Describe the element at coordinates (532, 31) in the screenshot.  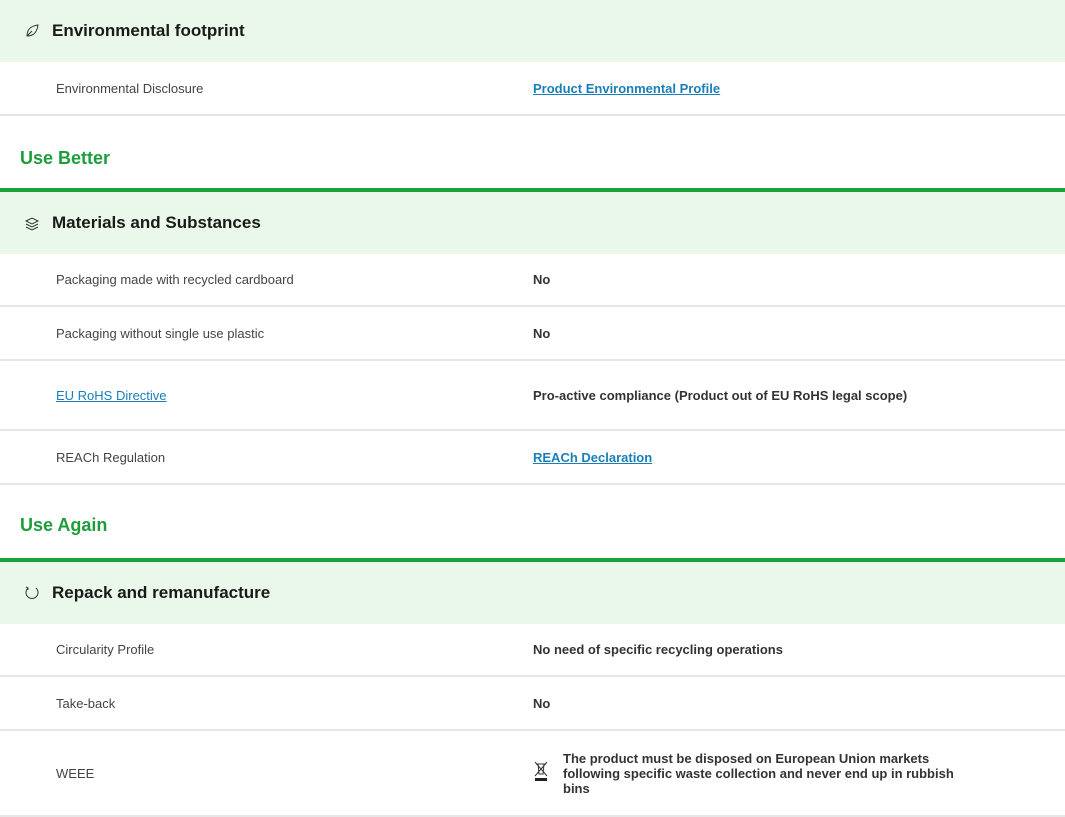
I see `section-header-environmental-footprint: Environmental footprint` at that location.